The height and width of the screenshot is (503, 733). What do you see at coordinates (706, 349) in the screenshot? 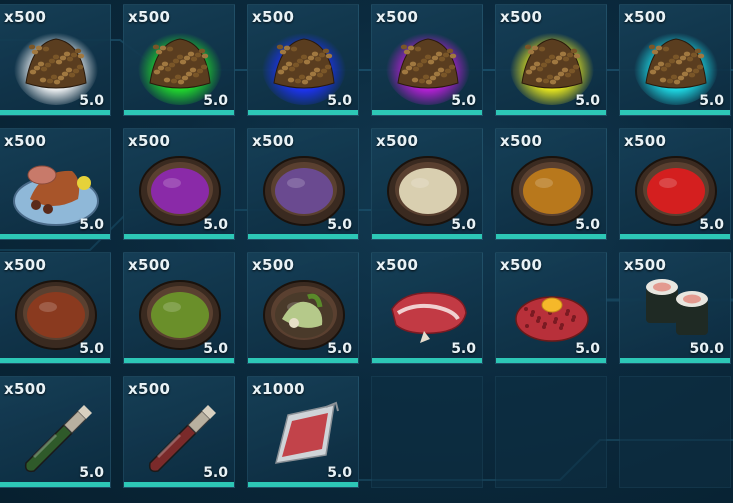
I see `item-weight: 50.0` at bounding box center [706, 349].